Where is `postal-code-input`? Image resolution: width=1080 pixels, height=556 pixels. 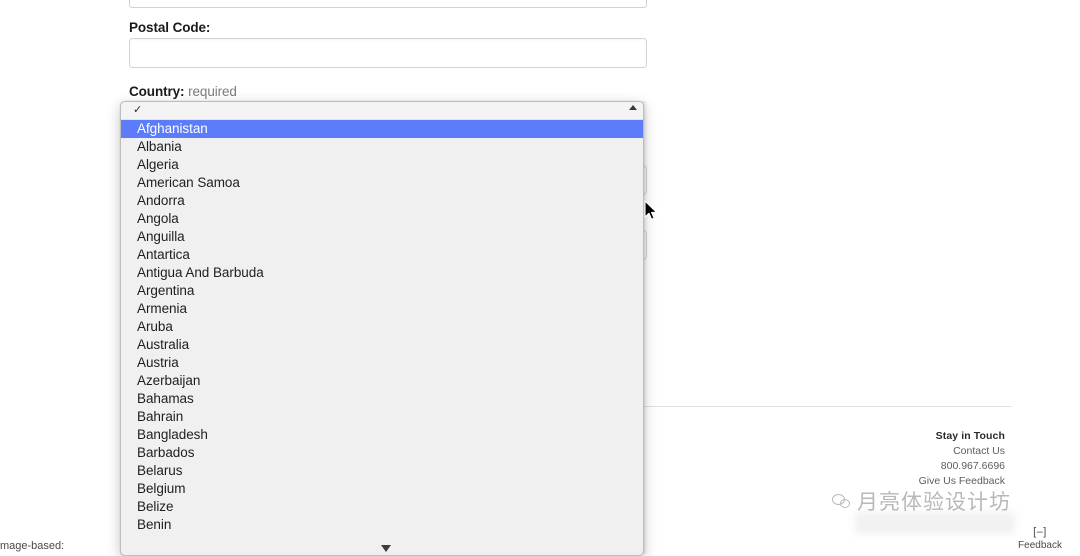 postal-code-input is located at coordinates (388, 53).